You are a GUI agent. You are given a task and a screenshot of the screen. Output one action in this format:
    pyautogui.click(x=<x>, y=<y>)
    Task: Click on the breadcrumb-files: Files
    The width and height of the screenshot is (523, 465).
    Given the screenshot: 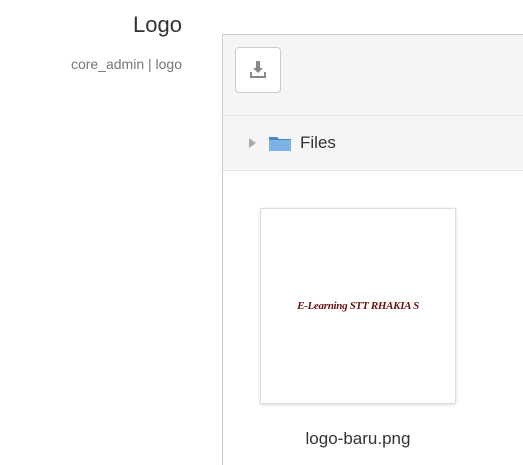 What is the action you would take?
    pyautogui.click(x=318, y=143)
    